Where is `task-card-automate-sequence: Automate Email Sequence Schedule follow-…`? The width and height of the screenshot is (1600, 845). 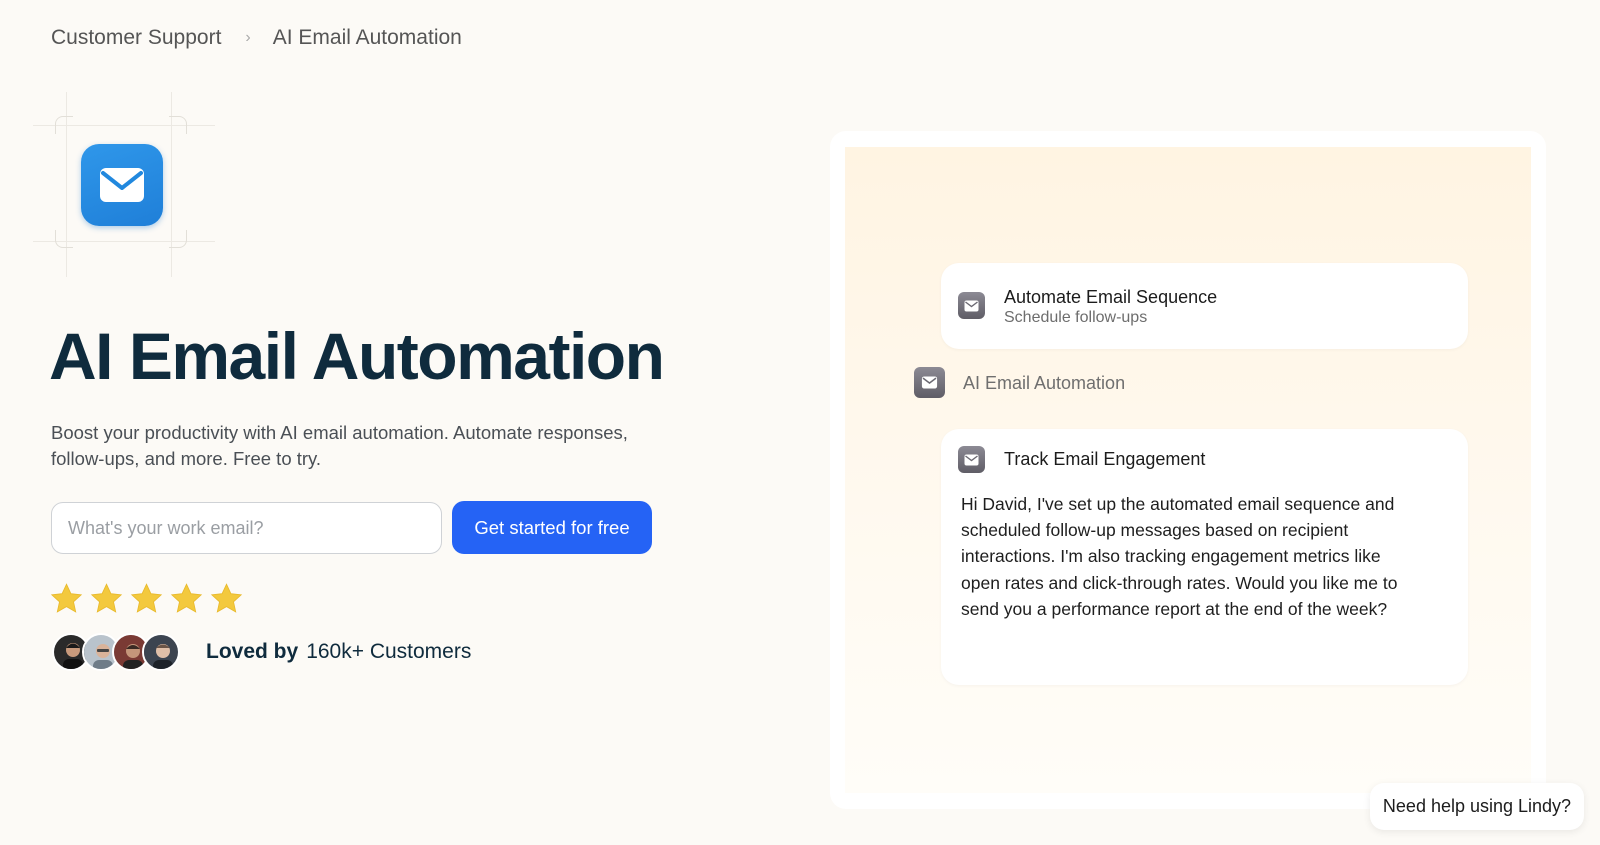 task-card-automate-sequence: Automate Email Sequence Schedule follow-… is located at coordinates (1204, 306).